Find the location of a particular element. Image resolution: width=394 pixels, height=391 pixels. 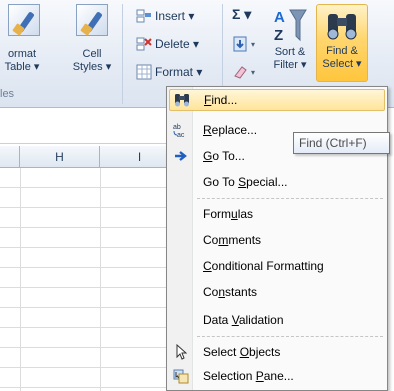

format-label: Format ▾ is located at coordinates (179, 72).